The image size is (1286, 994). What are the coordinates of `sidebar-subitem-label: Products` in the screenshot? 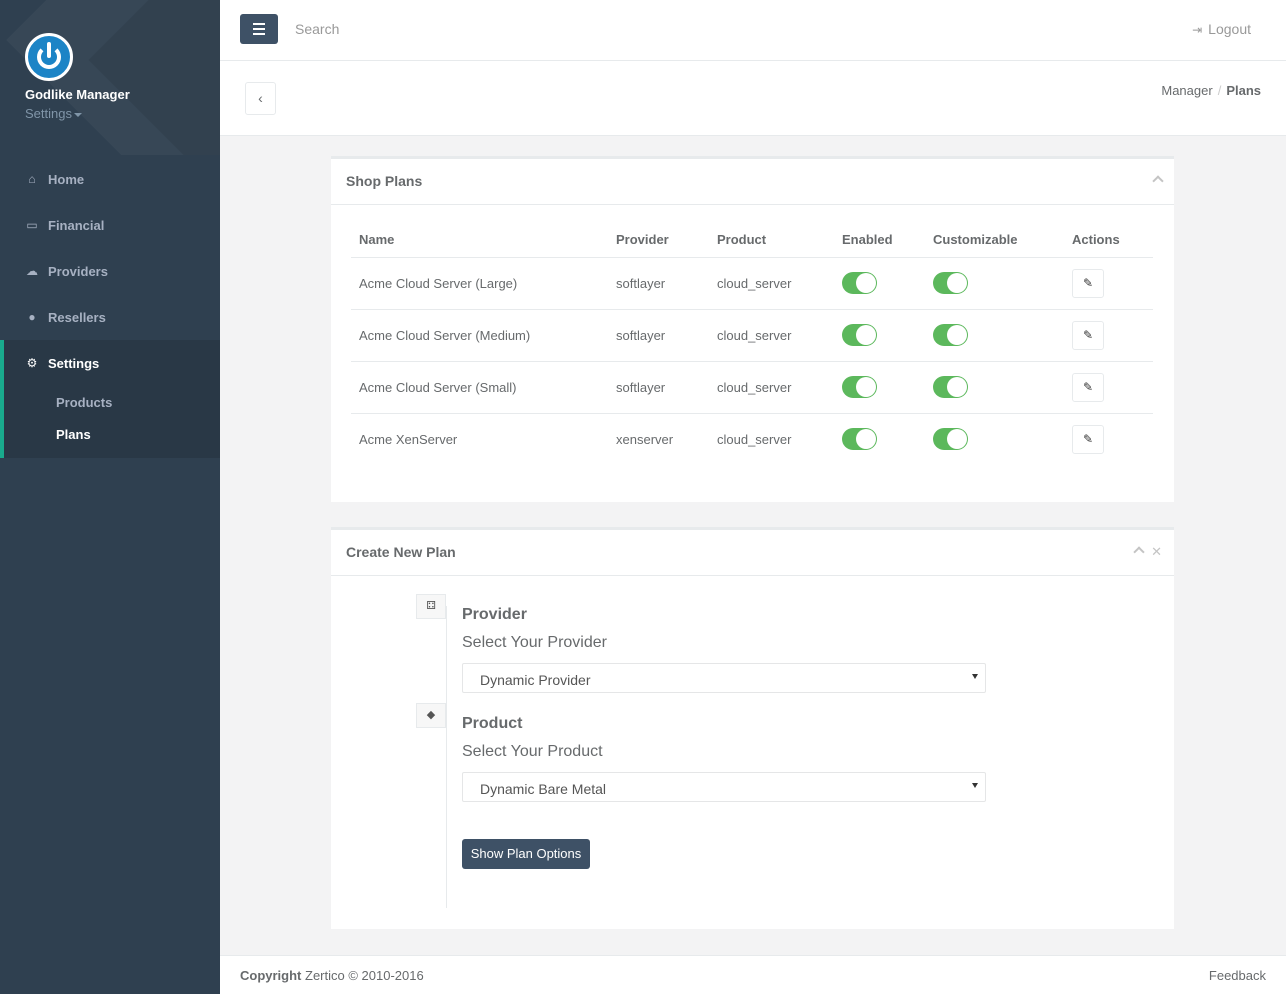 It's located at (84, 402).